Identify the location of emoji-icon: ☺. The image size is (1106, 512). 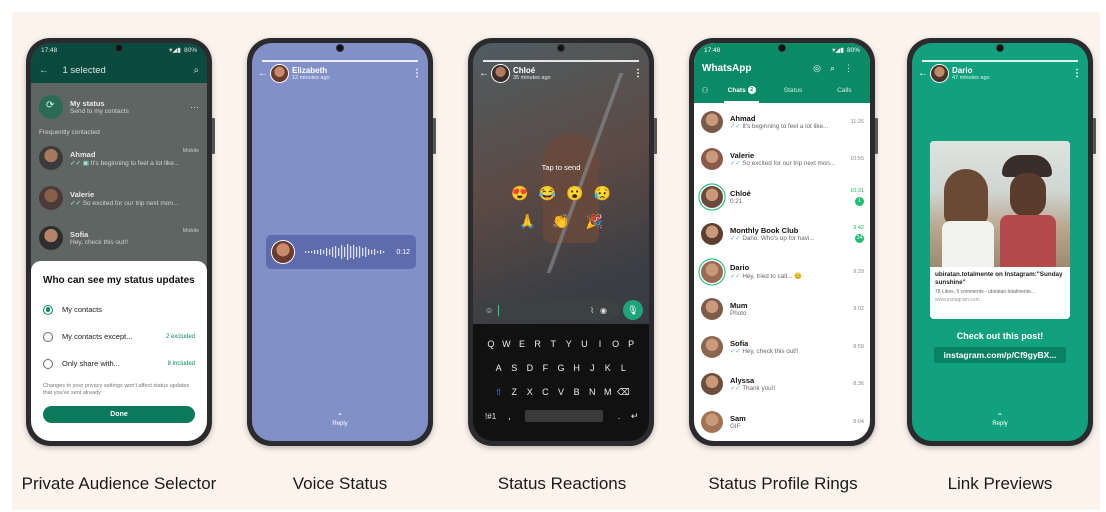
(489, 310).